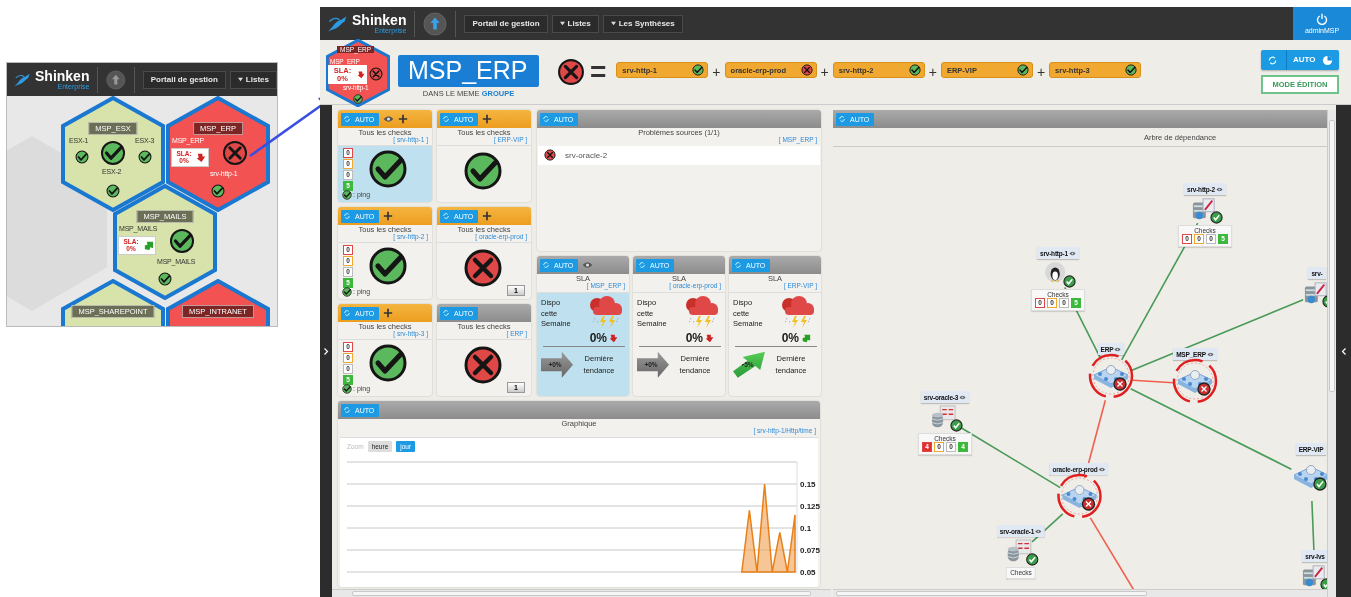 The height and width of the screenshot is (597, 1351). What do you see at coordinates (598, 72) in the screenshot?
I see `equals-sign: =` at bounding box center [598, 72].